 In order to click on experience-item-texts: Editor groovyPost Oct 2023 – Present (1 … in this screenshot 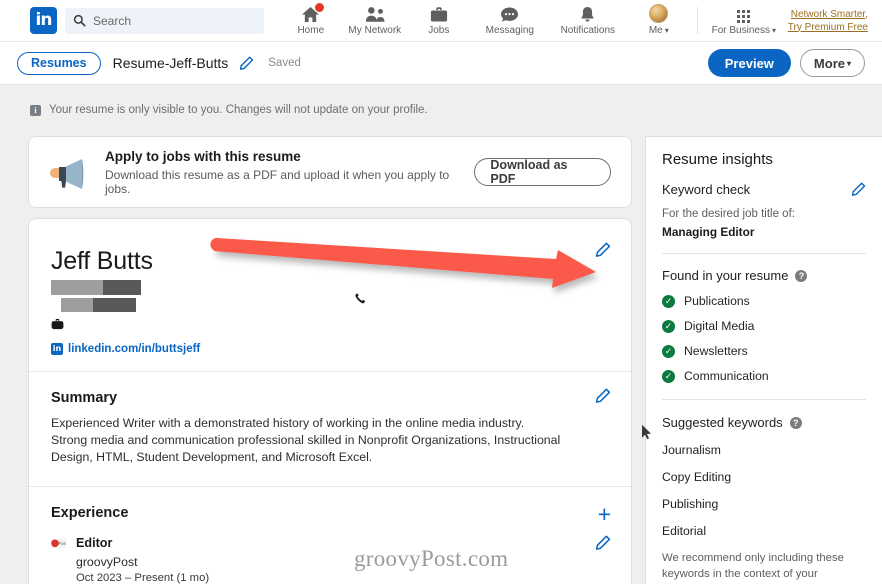, I will do `click(142, 559)`.